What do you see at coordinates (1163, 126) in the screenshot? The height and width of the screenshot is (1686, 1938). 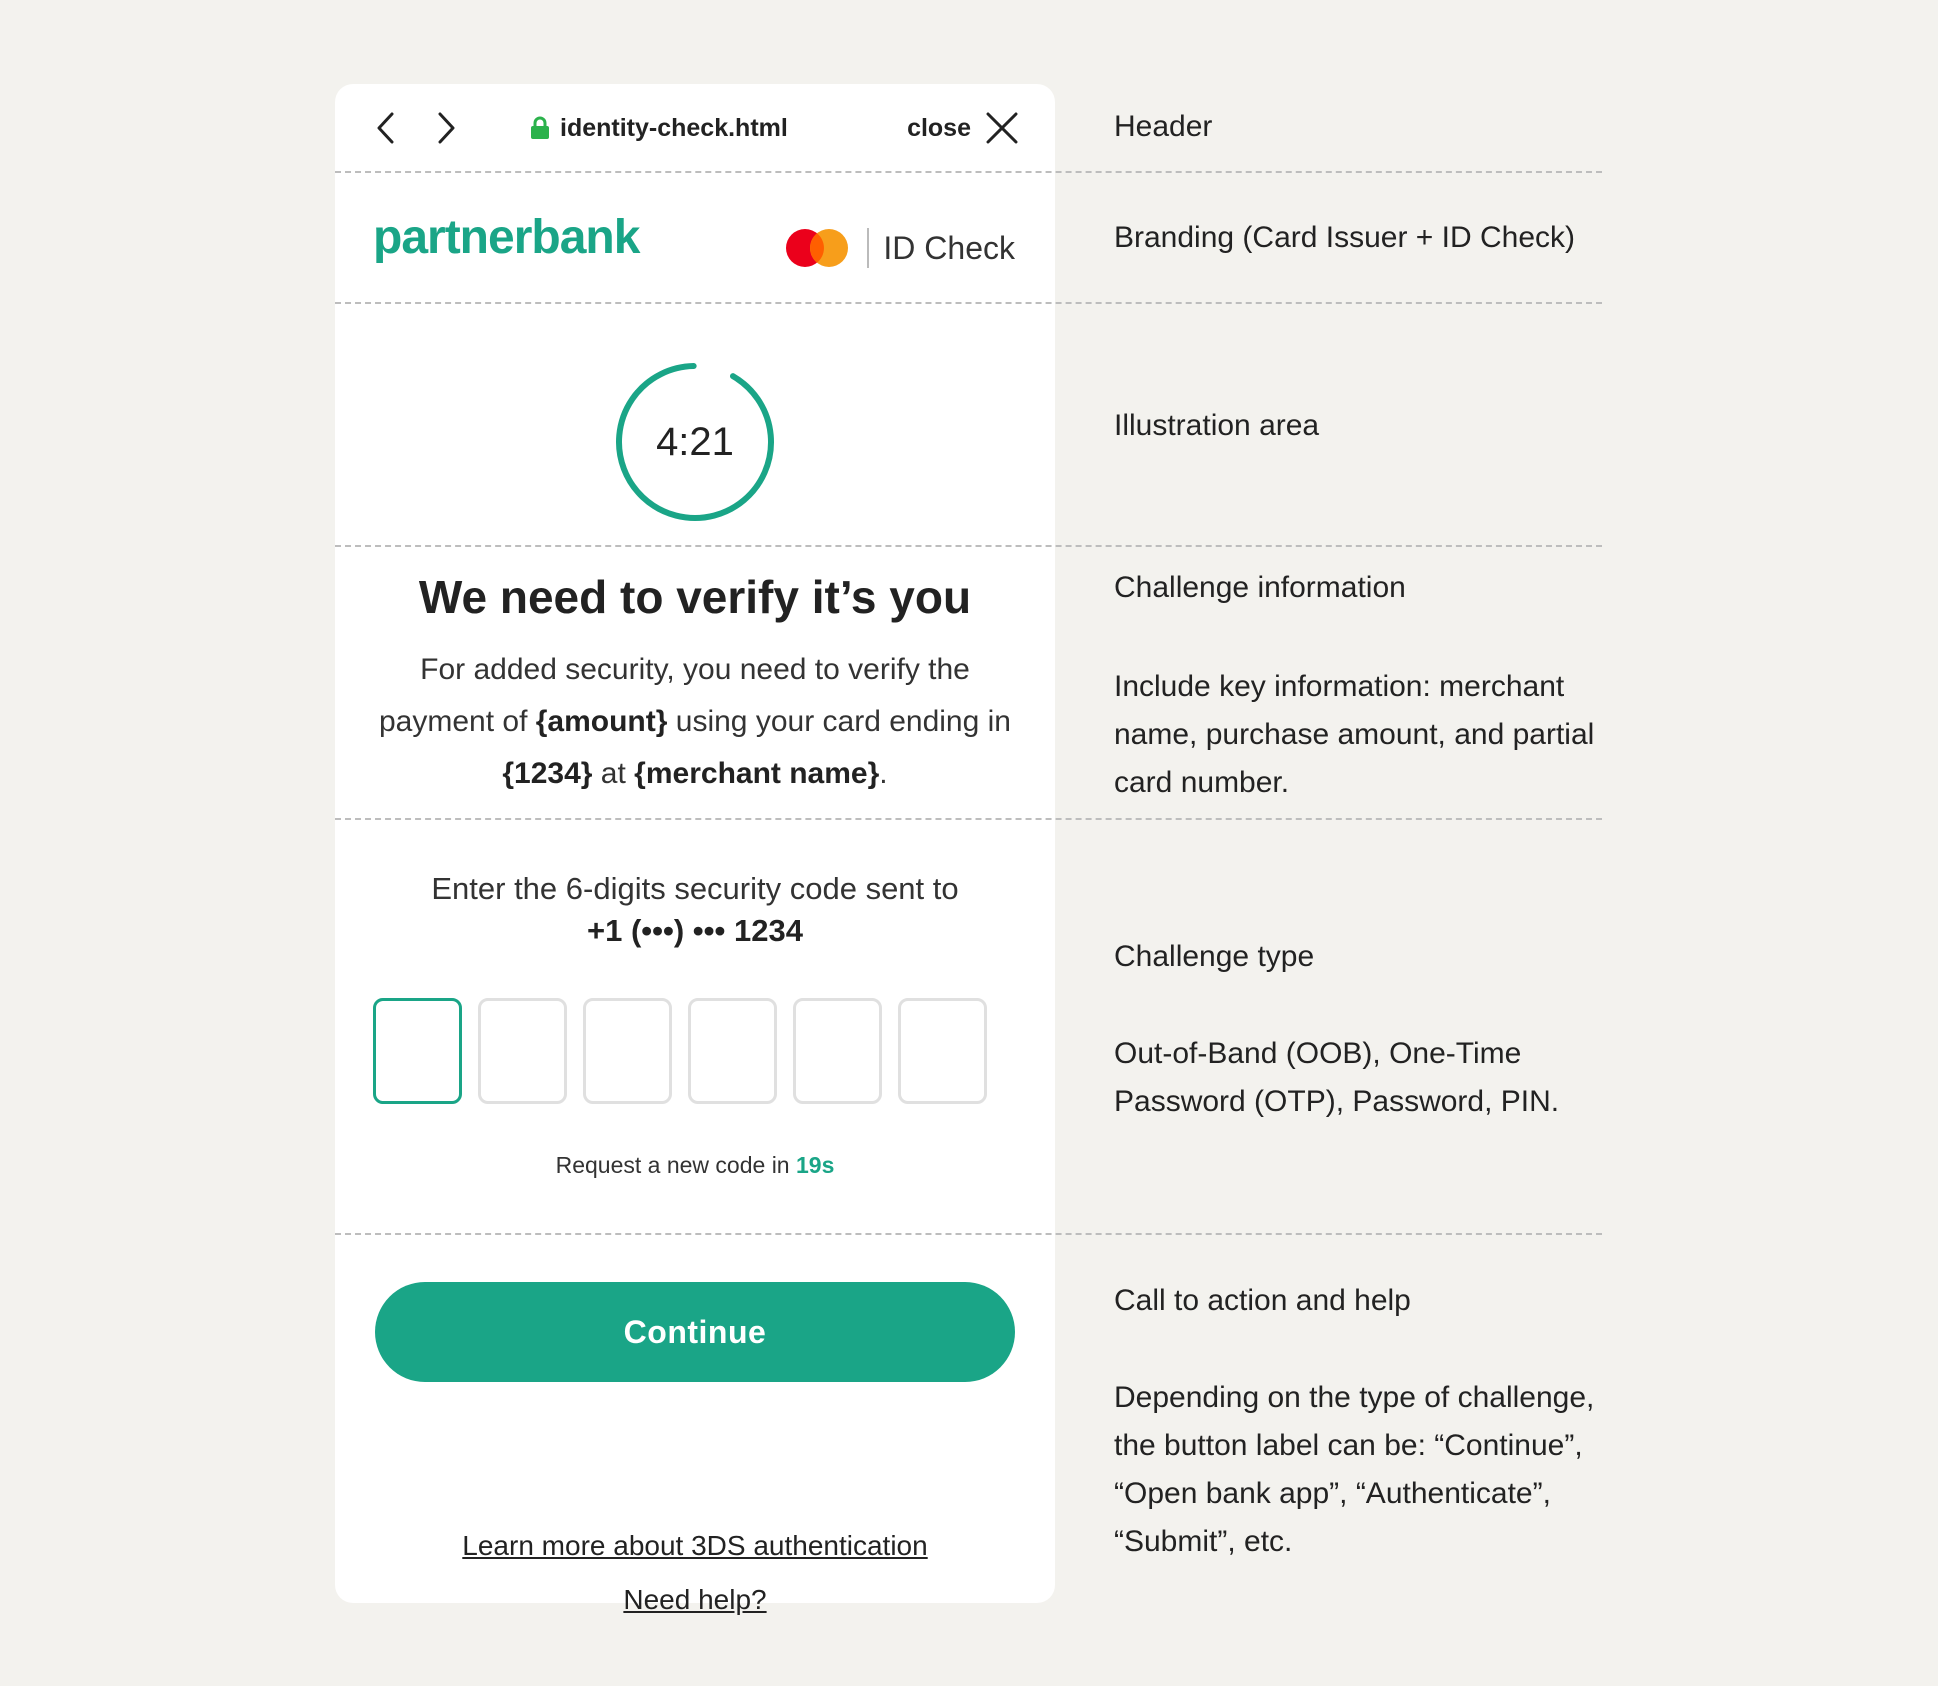 I see `annotation-header: Header` at bounding box center [1163, 126].